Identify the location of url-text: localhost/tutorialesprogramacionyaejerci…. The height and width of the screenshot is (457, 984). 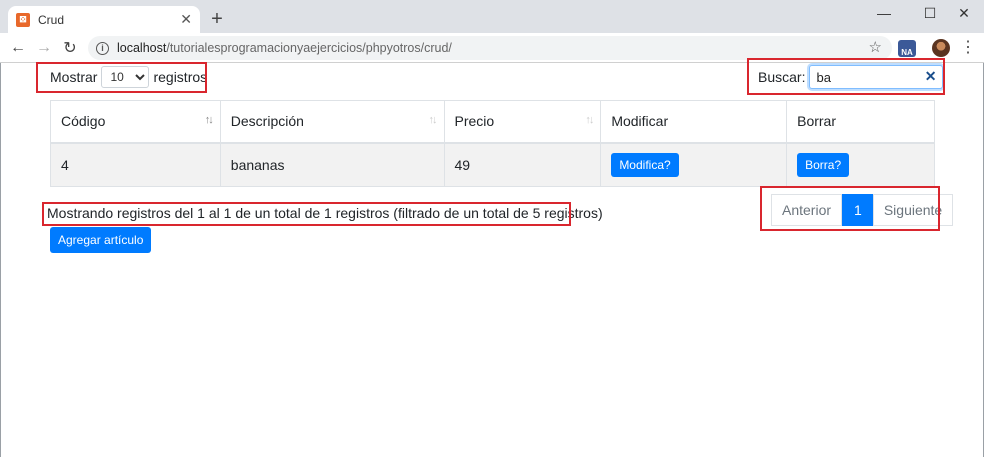
(284, 48).